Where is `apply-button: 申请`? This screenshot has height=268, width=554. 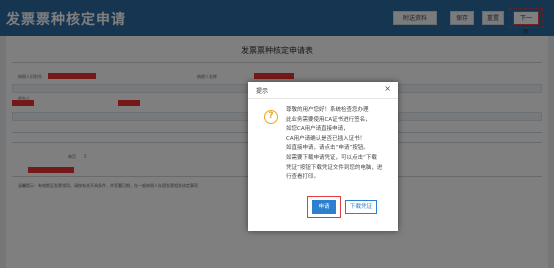
apply-button: 申请 is located at coordinates (324, 207).